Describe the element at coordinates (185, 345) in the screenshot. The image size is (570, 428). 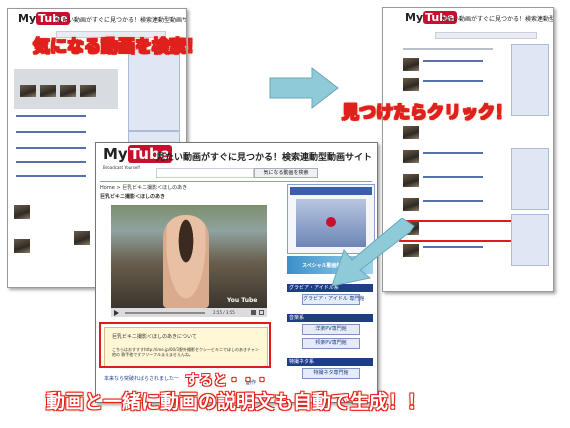
I see `description-highlight` at that location.